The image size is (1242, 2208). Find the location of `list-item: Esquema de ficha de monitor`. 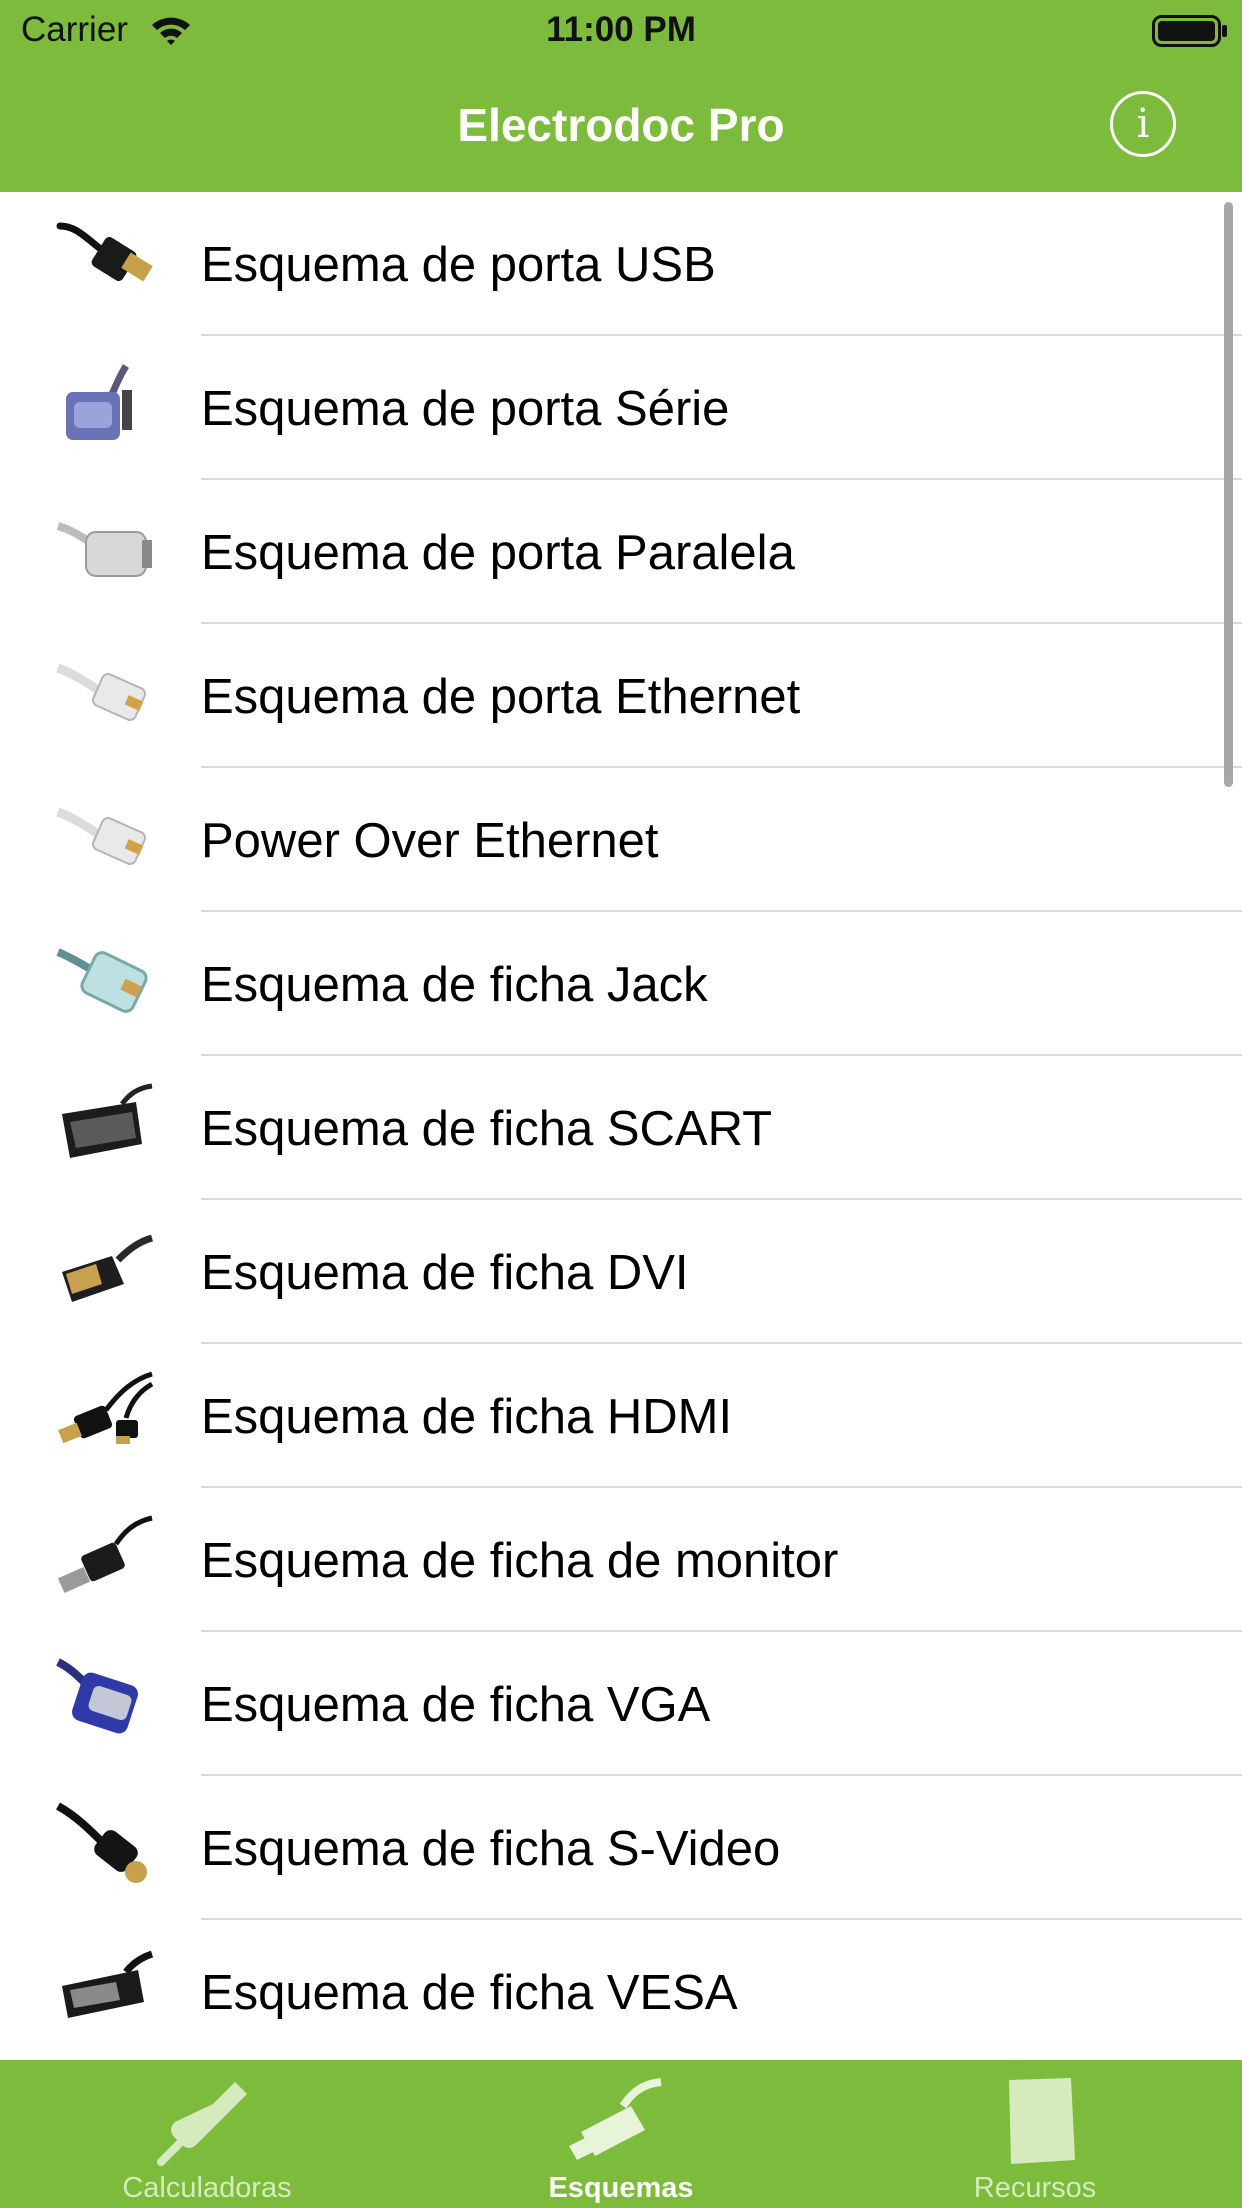

list-item: Esquema de ficha de monitor is located at coordinates (621, 1560).